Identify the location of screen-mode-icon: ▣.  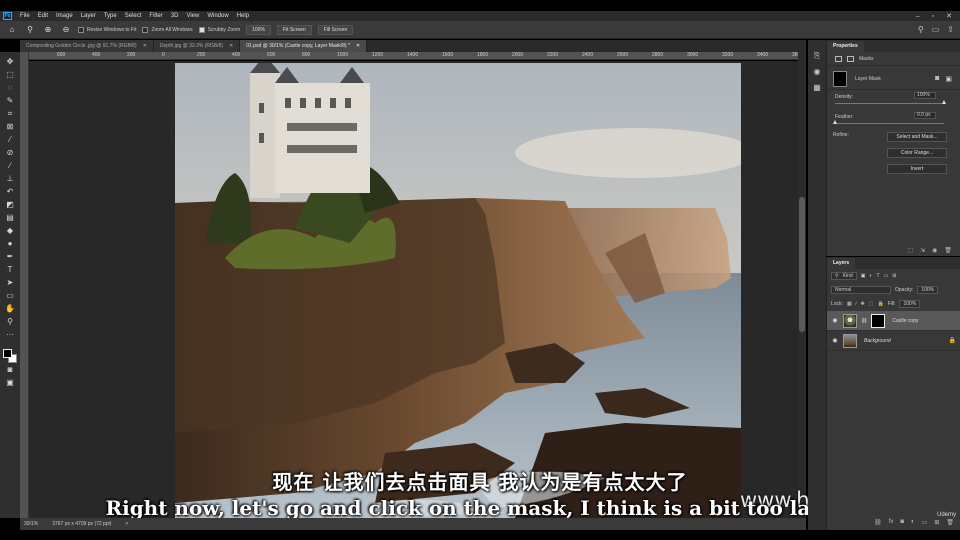
(10, 382).